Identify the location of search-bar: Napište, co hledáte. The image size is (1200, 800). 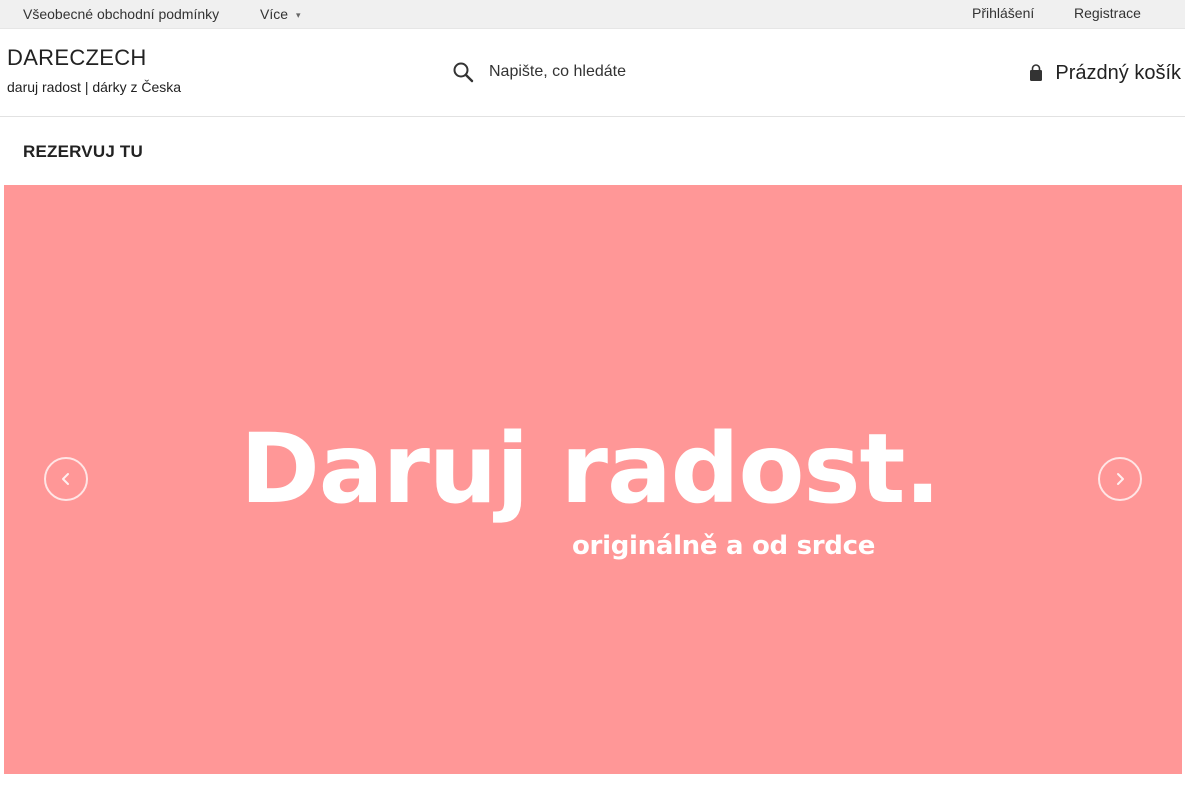
(538, 72).